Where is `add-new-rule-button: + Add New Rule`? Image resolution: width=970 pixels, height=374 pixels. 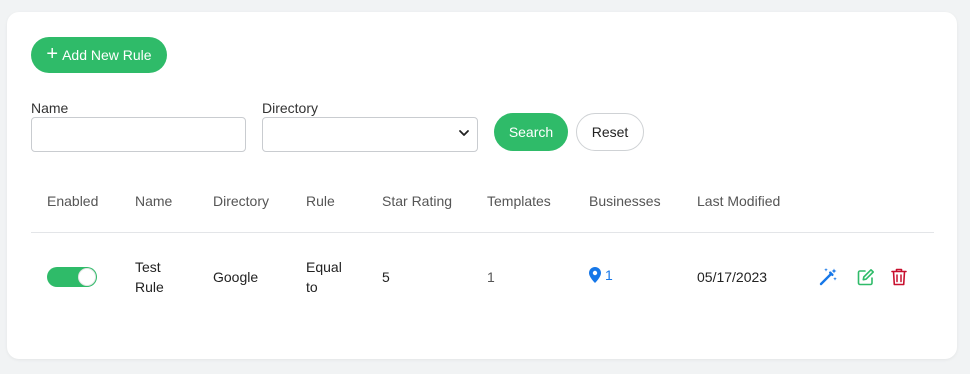
add-new-rule-button: + Add New Rule is located at coordinates (99, 55).